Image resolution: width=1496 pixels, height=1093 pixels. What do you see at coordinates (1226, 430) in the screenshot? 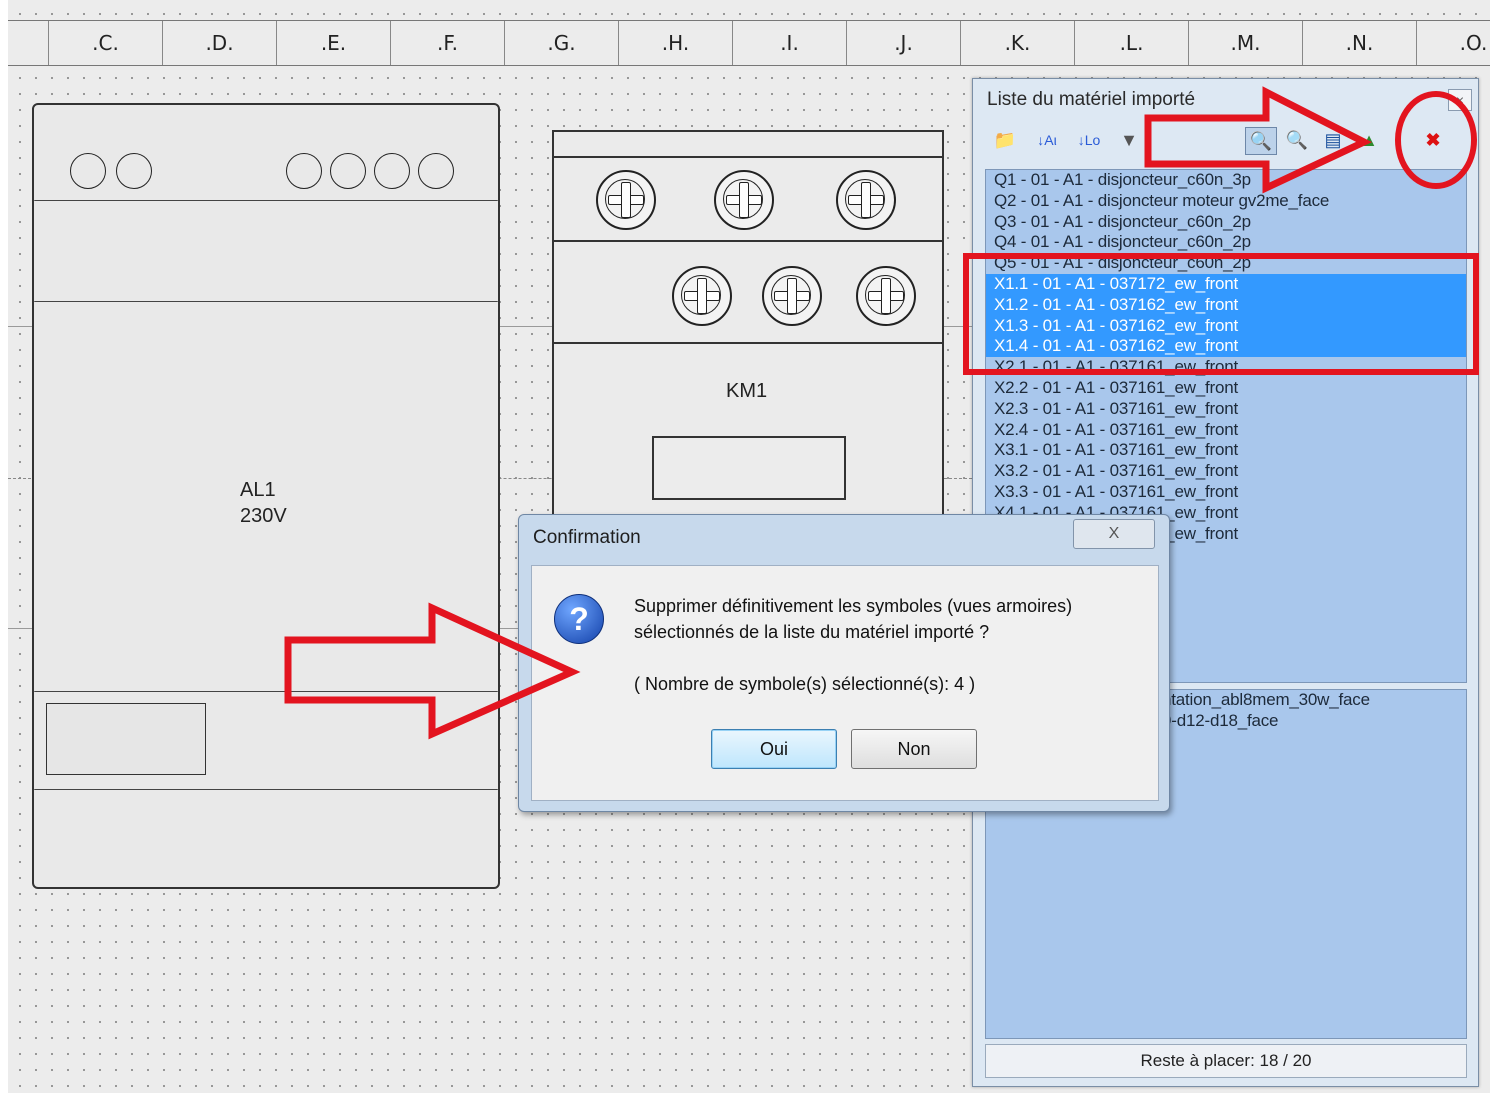
I see `list-item: X2.4 - 01 - A1 - 037161_ew_front` at bounding box center [1226, 430].